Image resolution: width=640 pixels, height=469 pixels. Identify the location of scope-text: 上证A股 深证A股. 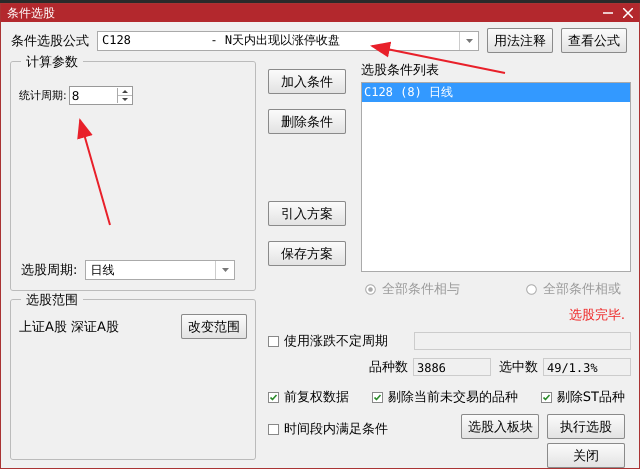
(69, 327).